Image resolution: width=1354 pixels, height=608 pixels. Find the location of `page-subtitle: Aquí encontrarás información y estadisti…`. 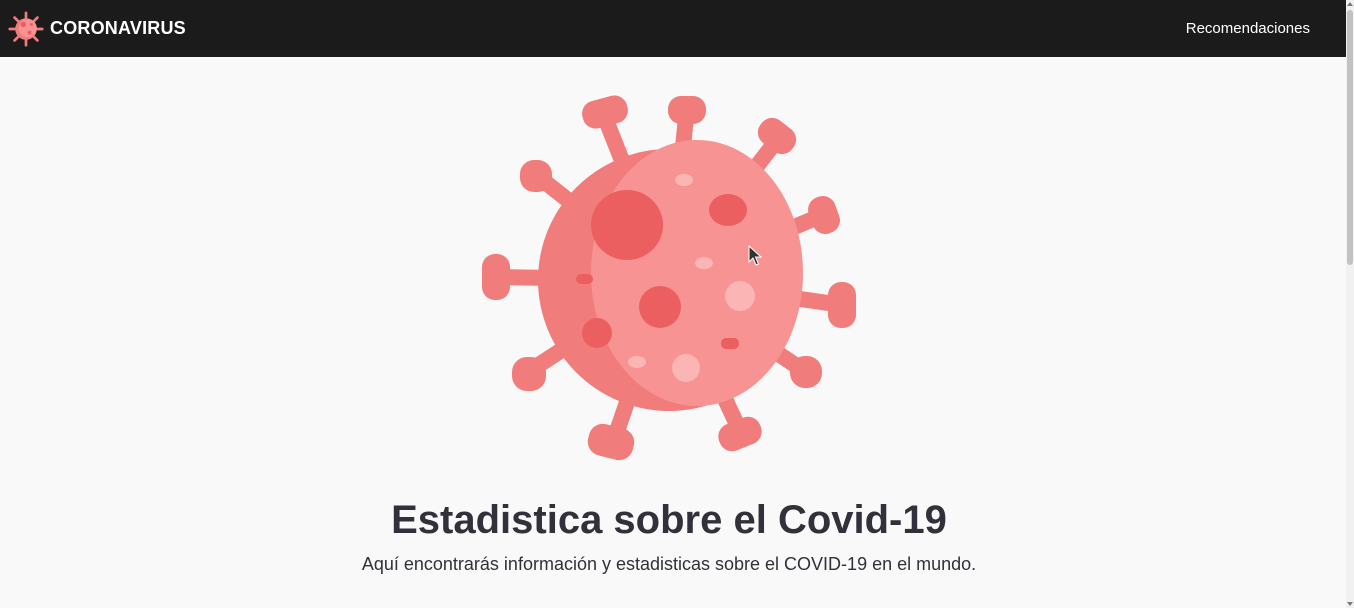

page-subtitle: Aquí encontrarás información y estadisti… is located at coordinates (669, 564).